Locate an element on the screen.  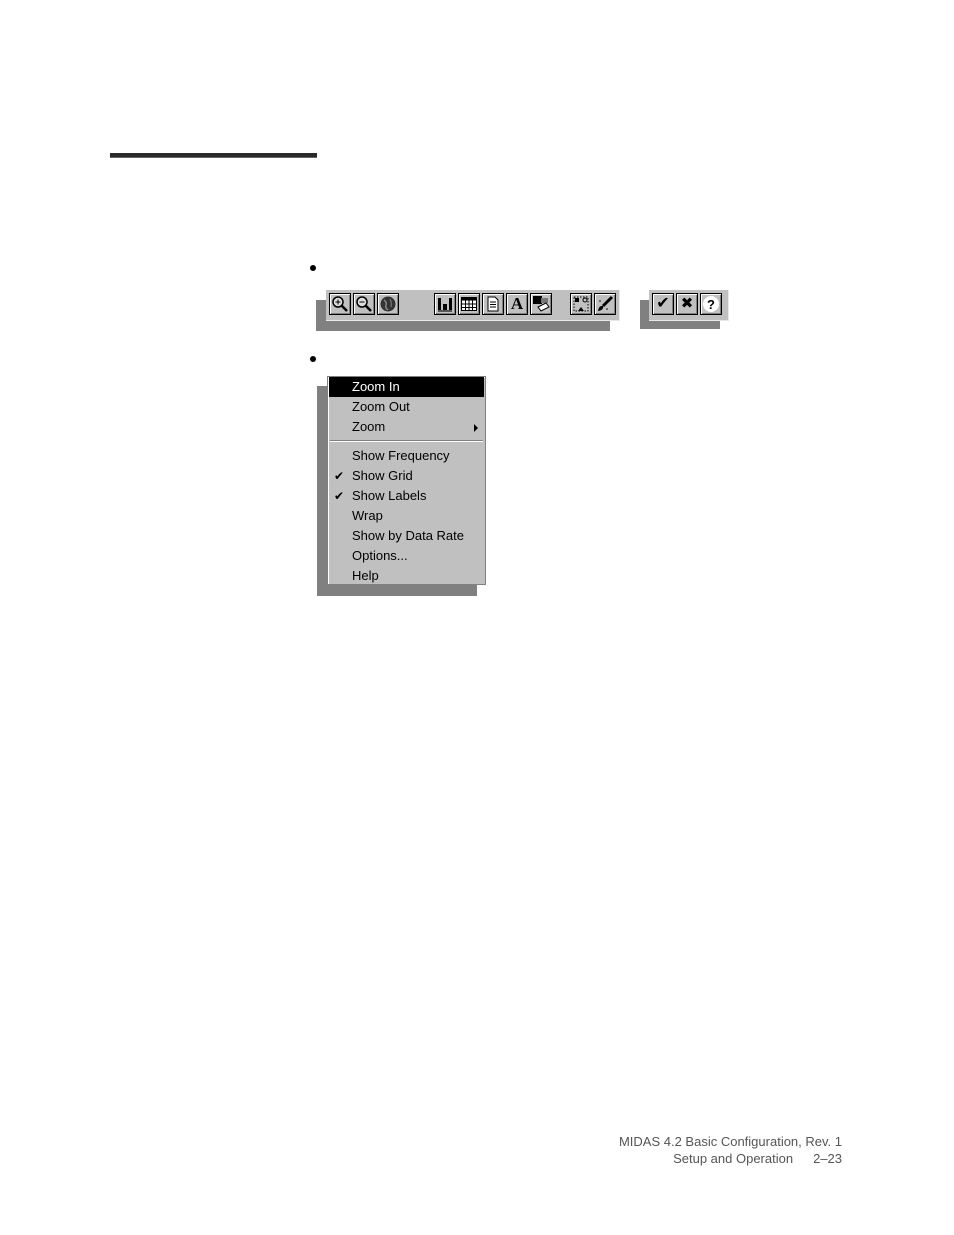
zoom-out-icon is located at coordinates (364, 304).